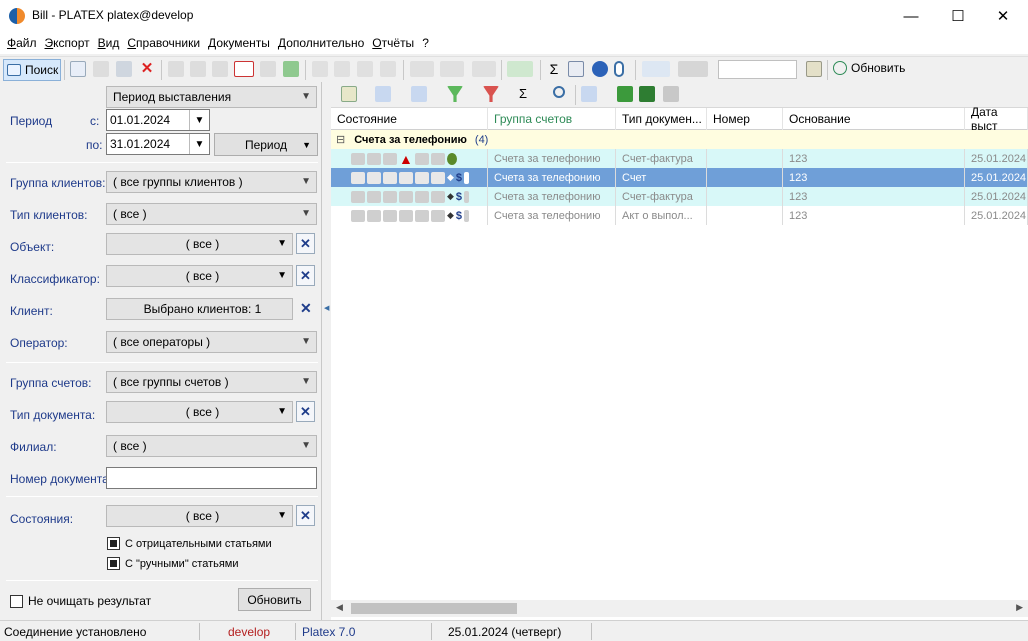 The height and width of the screenshot is (641, 1028). Describe the element at coordinates (31, 311) in the screenshot. I see `client-label: Клиент:` at that location.